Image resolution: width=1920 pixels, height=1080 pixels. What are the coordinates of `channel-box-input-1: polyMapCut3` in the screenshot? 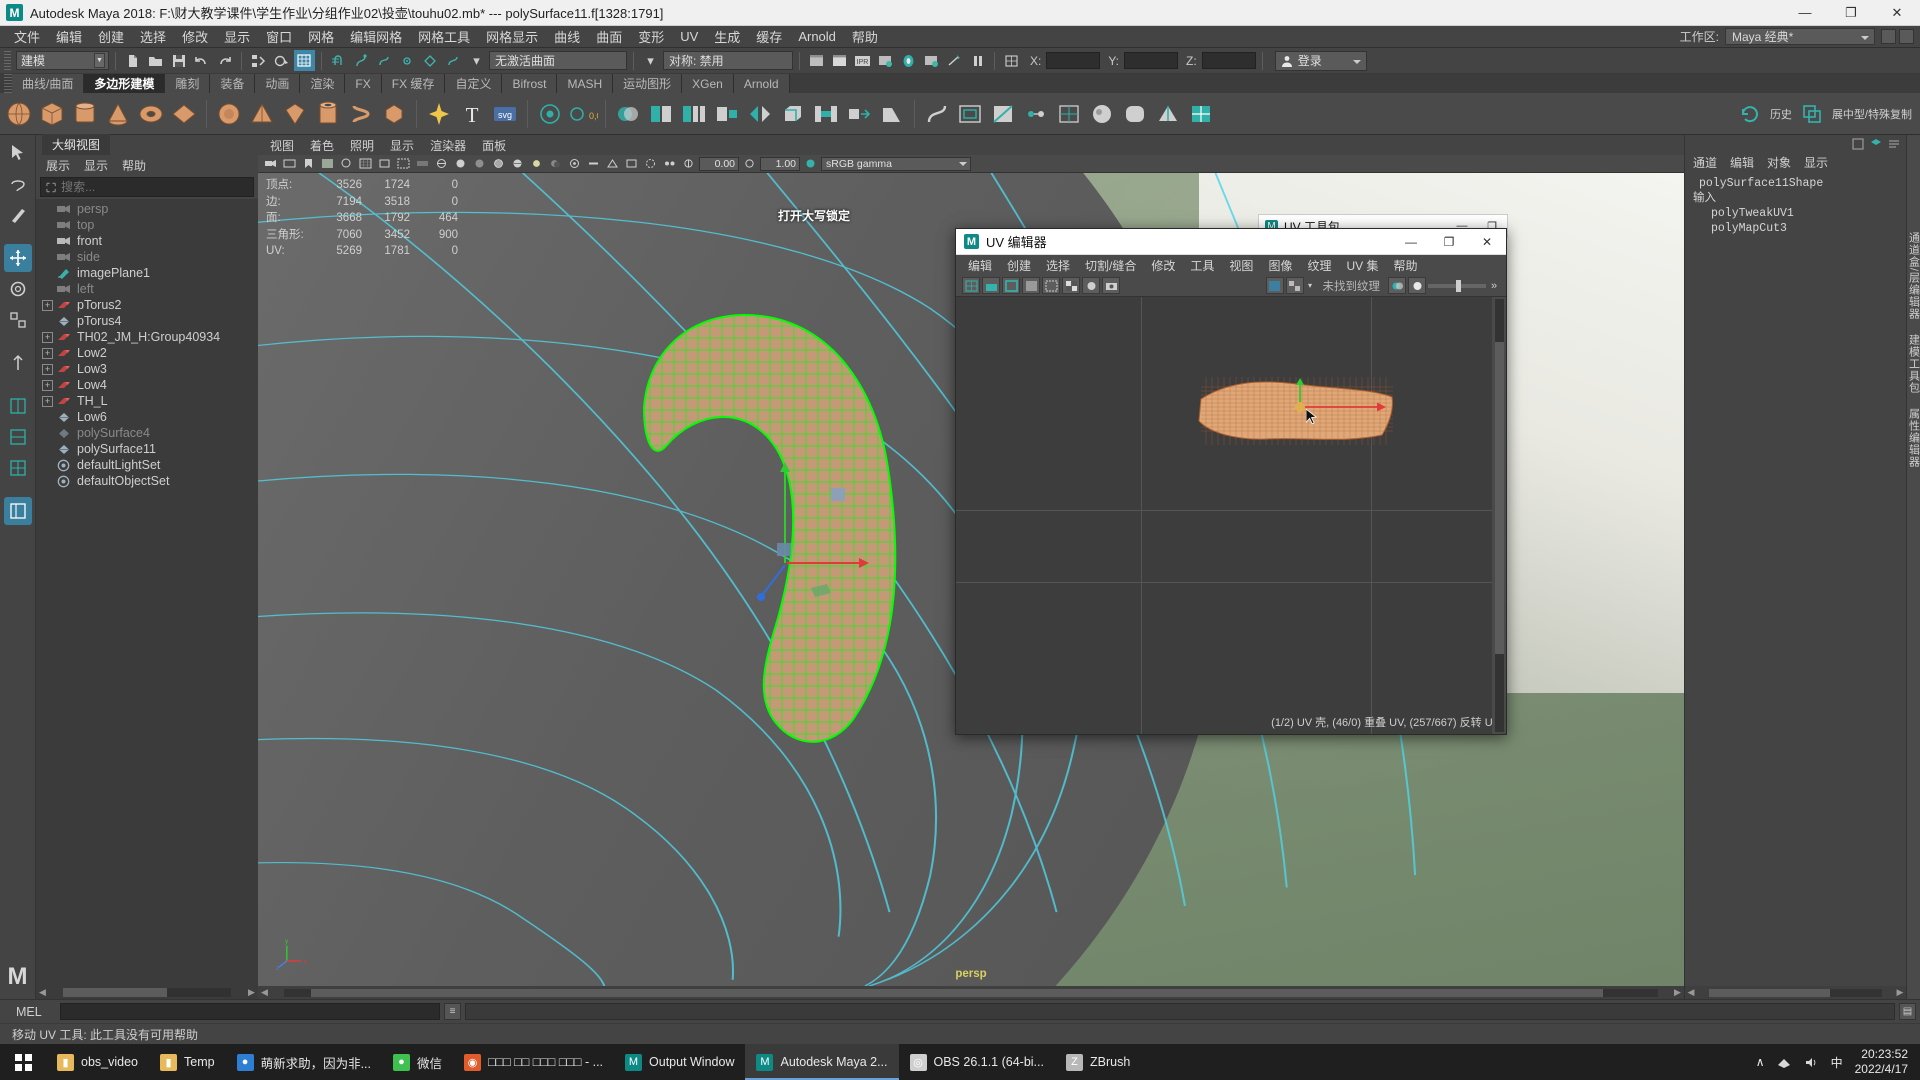 It's located at (1795, 228).